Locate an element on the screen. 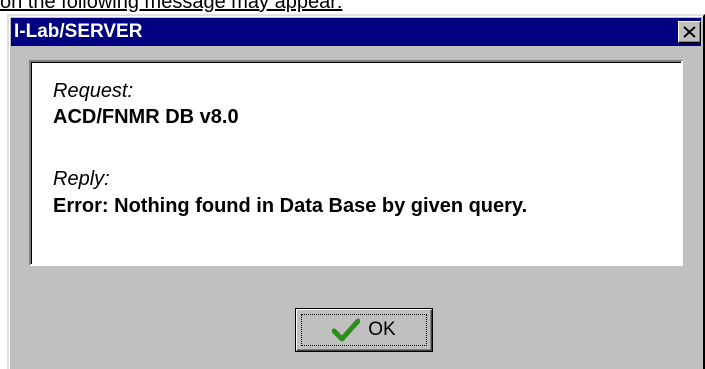 The width and height of the screenshot is (705, 369). dialog-title: I-Lab/SERVER is located at coordinates (78, 31).